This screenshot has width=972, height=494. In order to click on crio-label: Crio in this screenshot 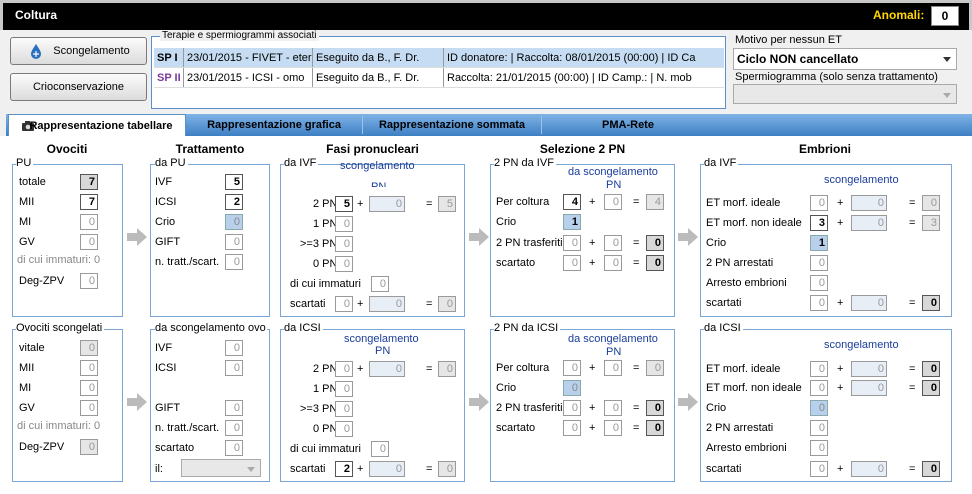, I will do `click(716, 408)`.